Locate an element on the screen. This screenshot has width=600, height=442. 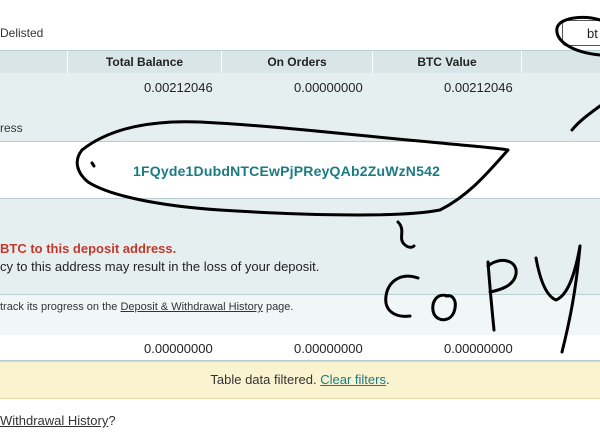
row-btc-value: 0.00000000 is located at coordinates (478, 348).